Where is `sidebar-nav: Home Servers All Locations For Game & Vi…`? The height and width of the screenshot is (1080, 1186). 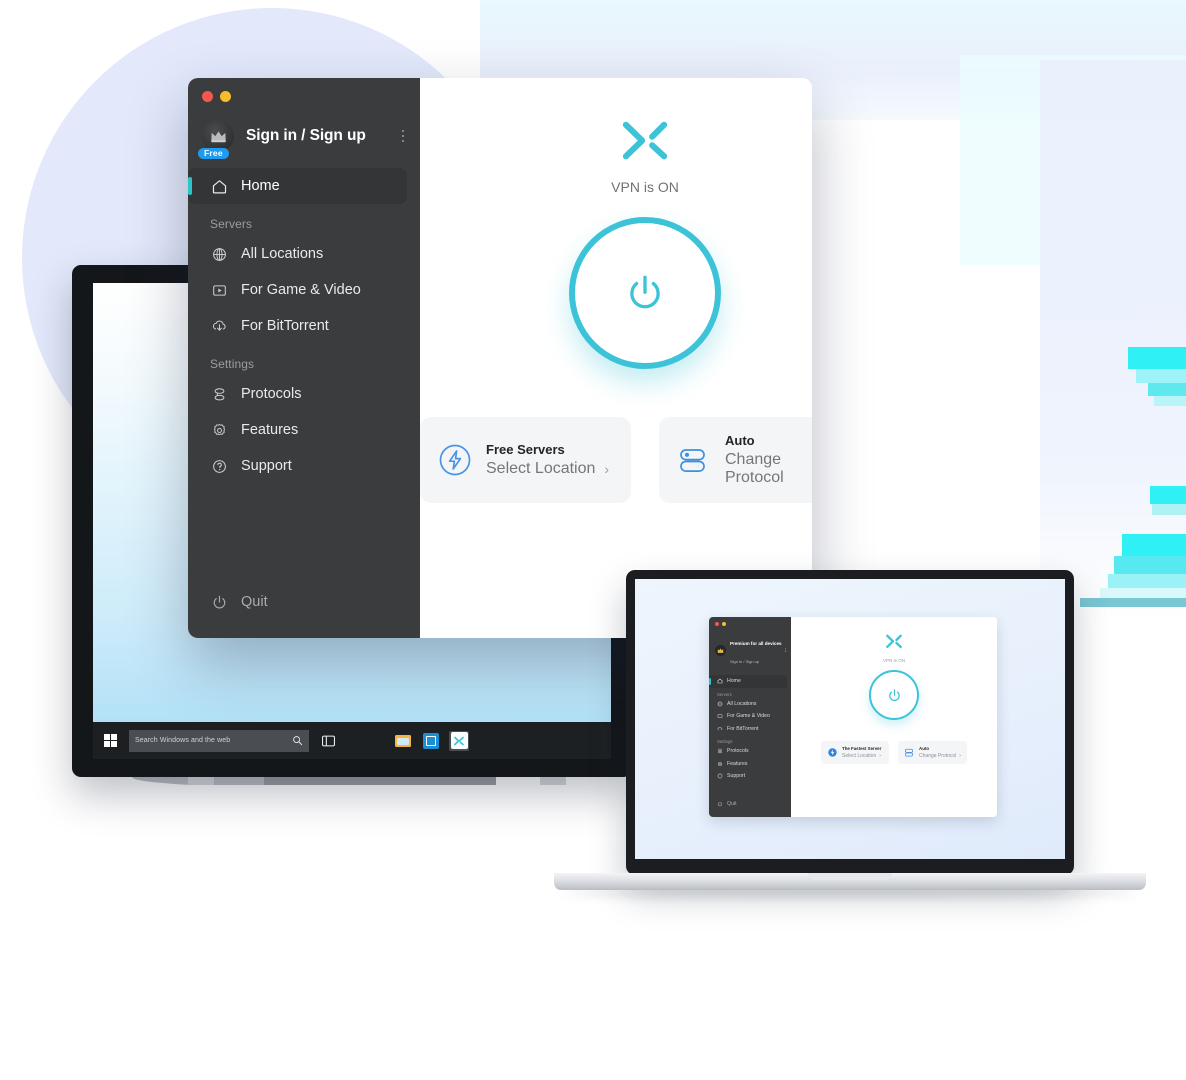 sidebar-nav: Home Servers All Locations For Game & Vi… is located at coordinates (304, 376).